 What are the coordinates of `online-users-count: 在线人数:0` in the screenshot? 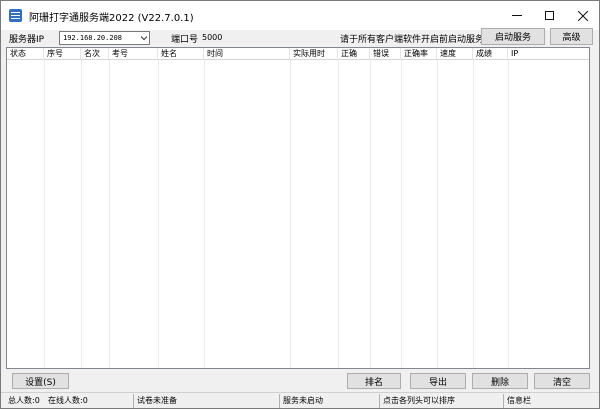 It's located at (89, 401).